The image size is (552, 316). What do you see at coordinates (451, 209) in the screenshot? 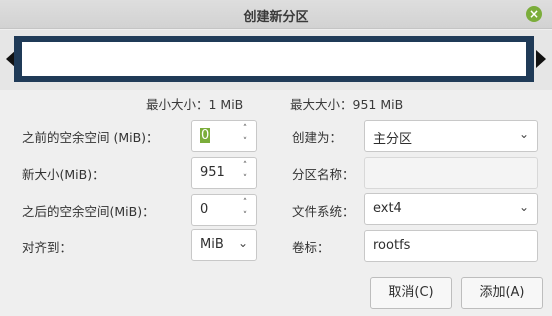
I see `filesystem-select: ext4 ⌄` at bounding box center [451, 209].